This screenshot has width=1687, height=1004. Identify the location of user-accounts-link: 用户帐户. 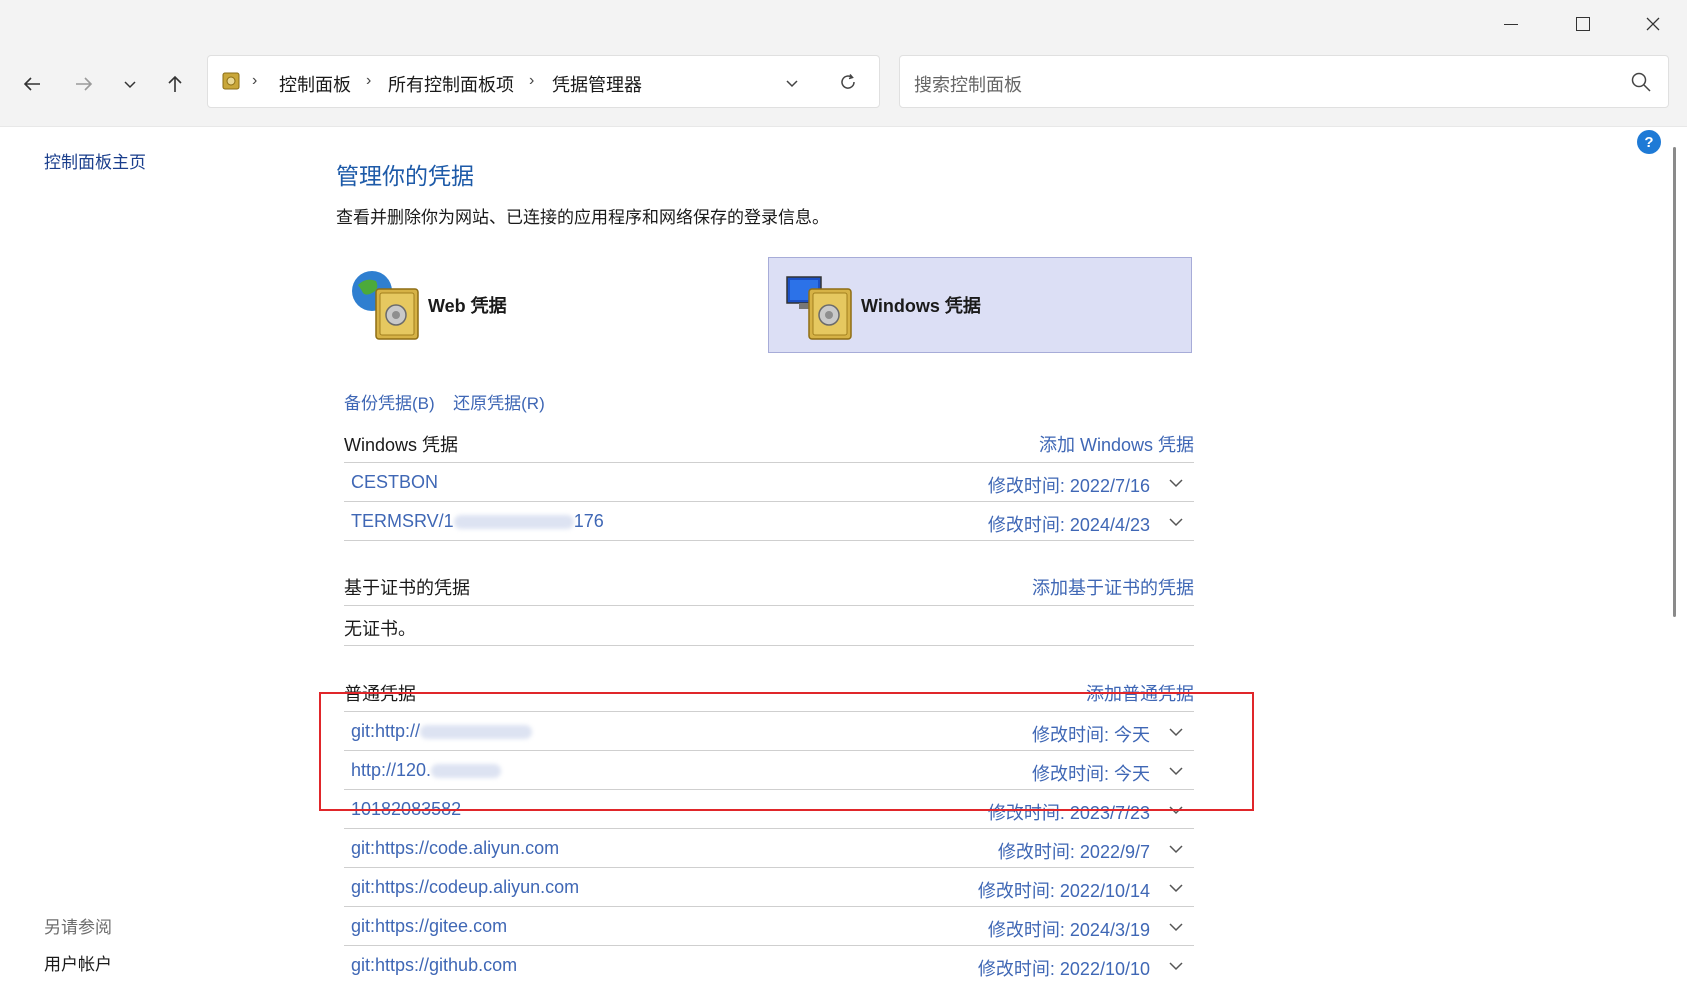
(78, 962).